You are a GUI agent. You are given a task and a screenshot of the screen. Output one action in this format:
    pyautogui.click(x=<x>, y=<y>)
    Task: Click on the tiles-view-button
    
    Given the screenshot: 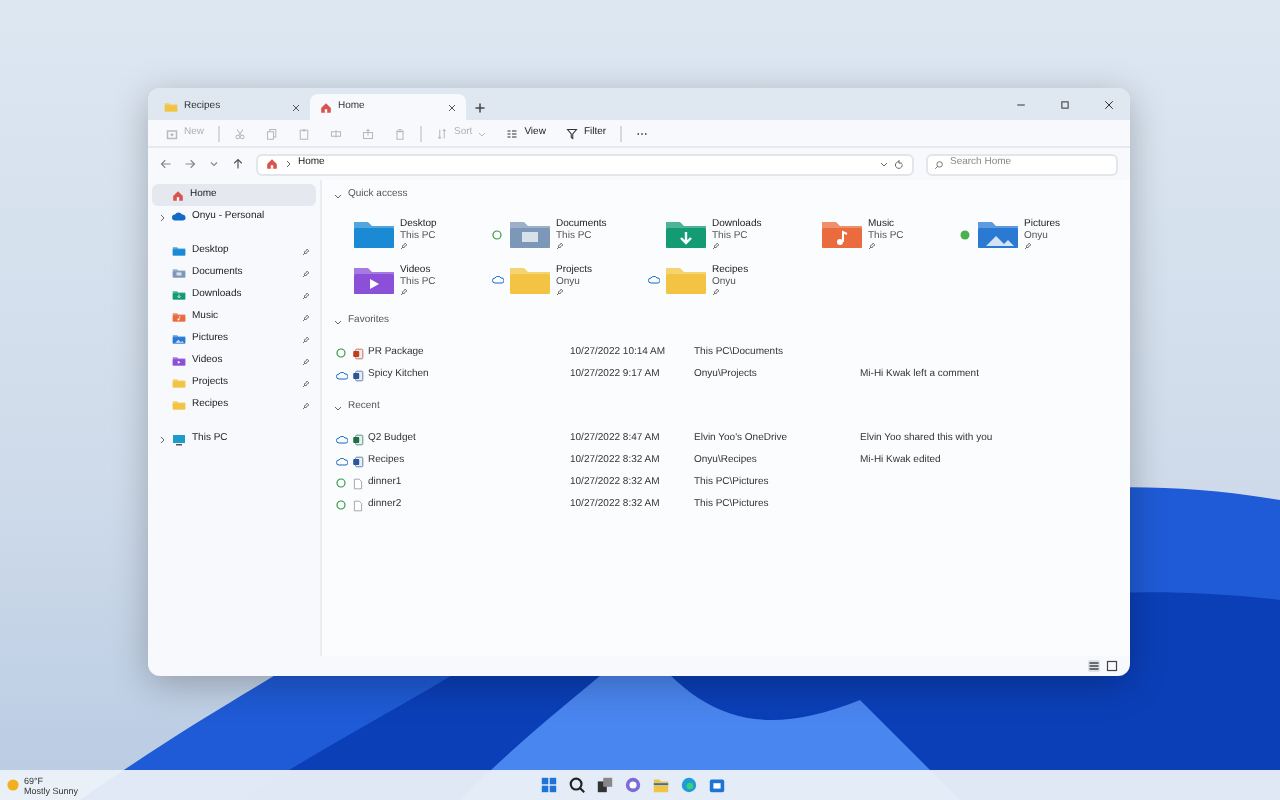 What is the action you would take?
    pyautogui.click(x=1112, y=666)
    